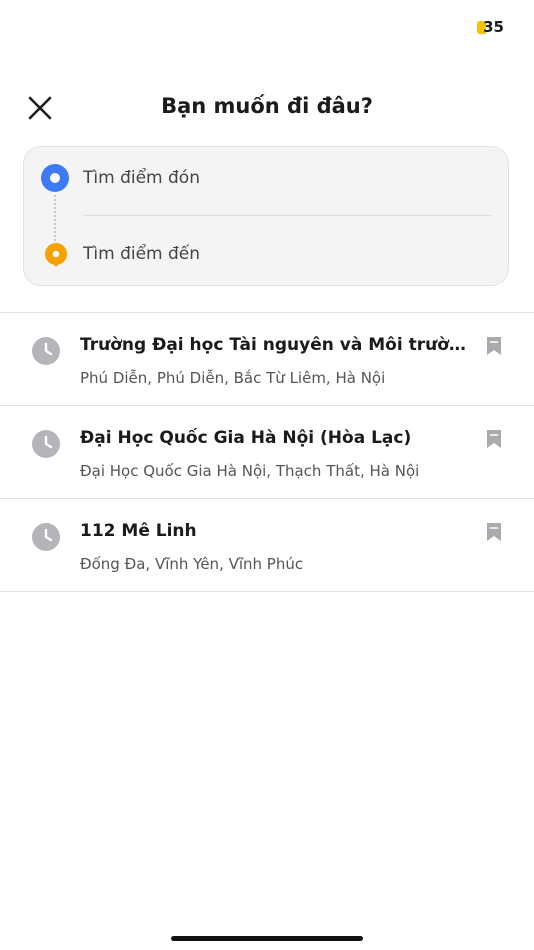  I want to click on page-title: Bạn muốn đi đâu?, so click(267, 106).